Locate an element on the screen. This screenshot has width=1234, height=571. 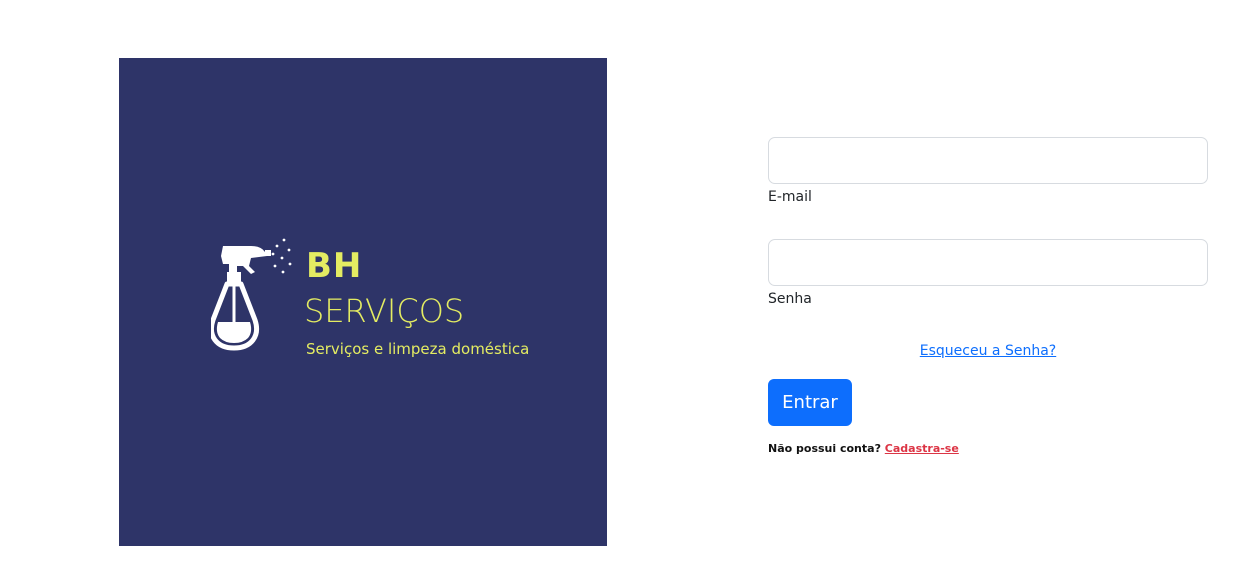
brand-tagline: Serviços e limpeza doméstica is located at coordinates (418, 349).